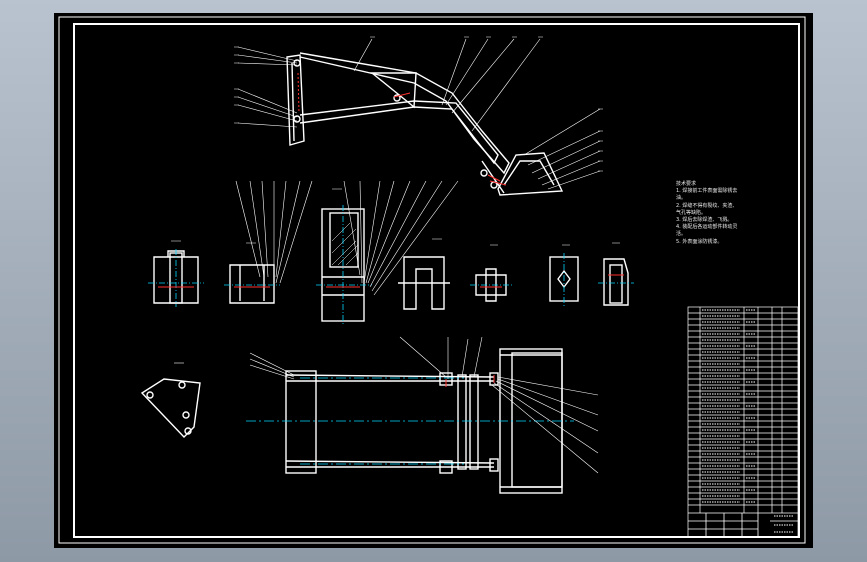 The height and width of the screenshot is (562, 867). I want to click on detail-center-lines, so click(391, 265).